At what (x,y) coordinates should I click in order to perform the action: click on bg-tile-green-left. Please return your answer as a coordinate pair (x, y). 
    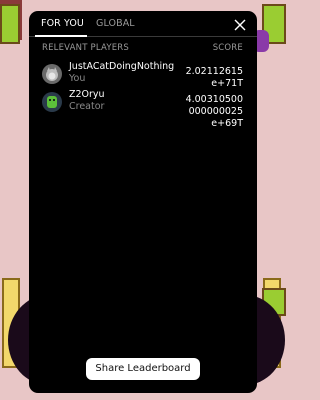
    Looking at the image, I should click on (10, 24).